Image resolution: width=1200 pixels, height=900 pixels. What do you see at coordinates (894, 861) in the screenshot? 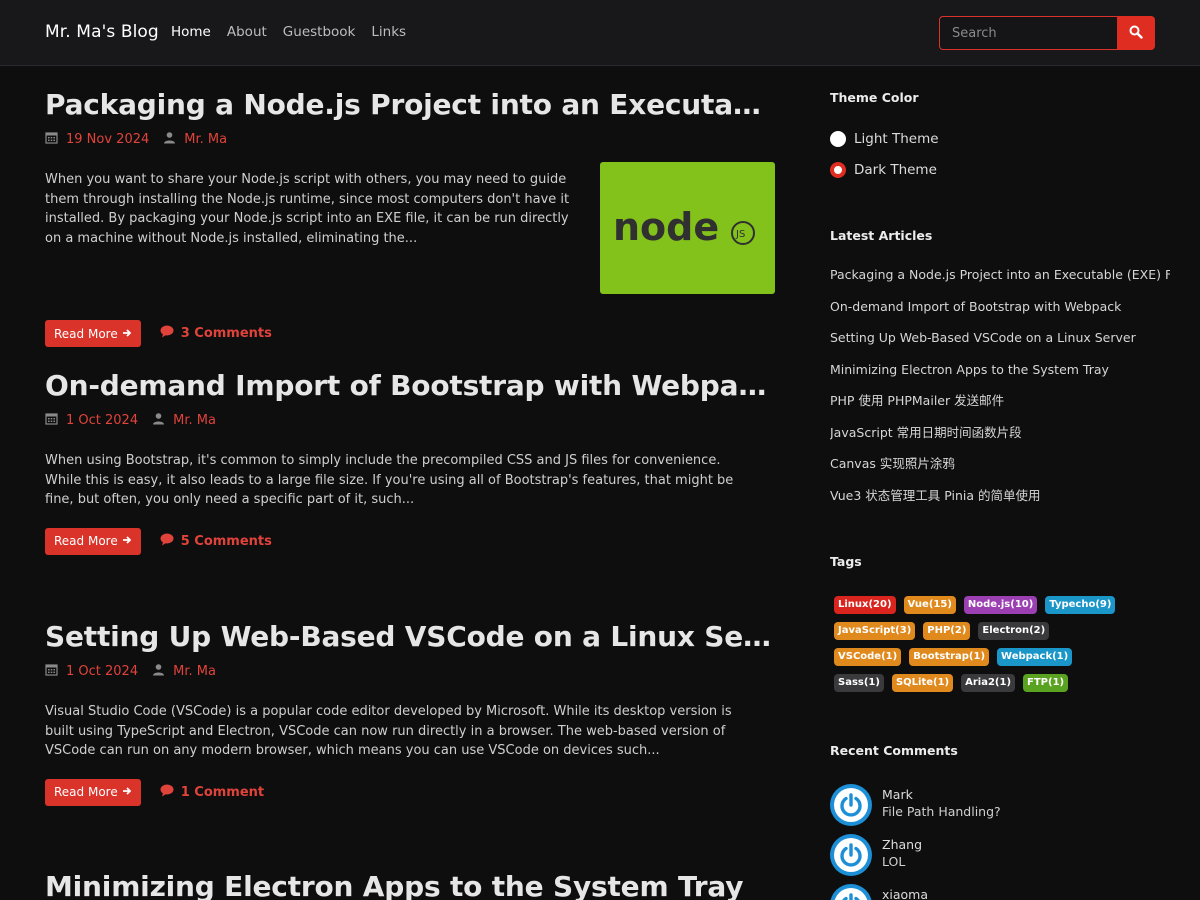
I see `comment-text: LOL` at bounding box center [894, 861].